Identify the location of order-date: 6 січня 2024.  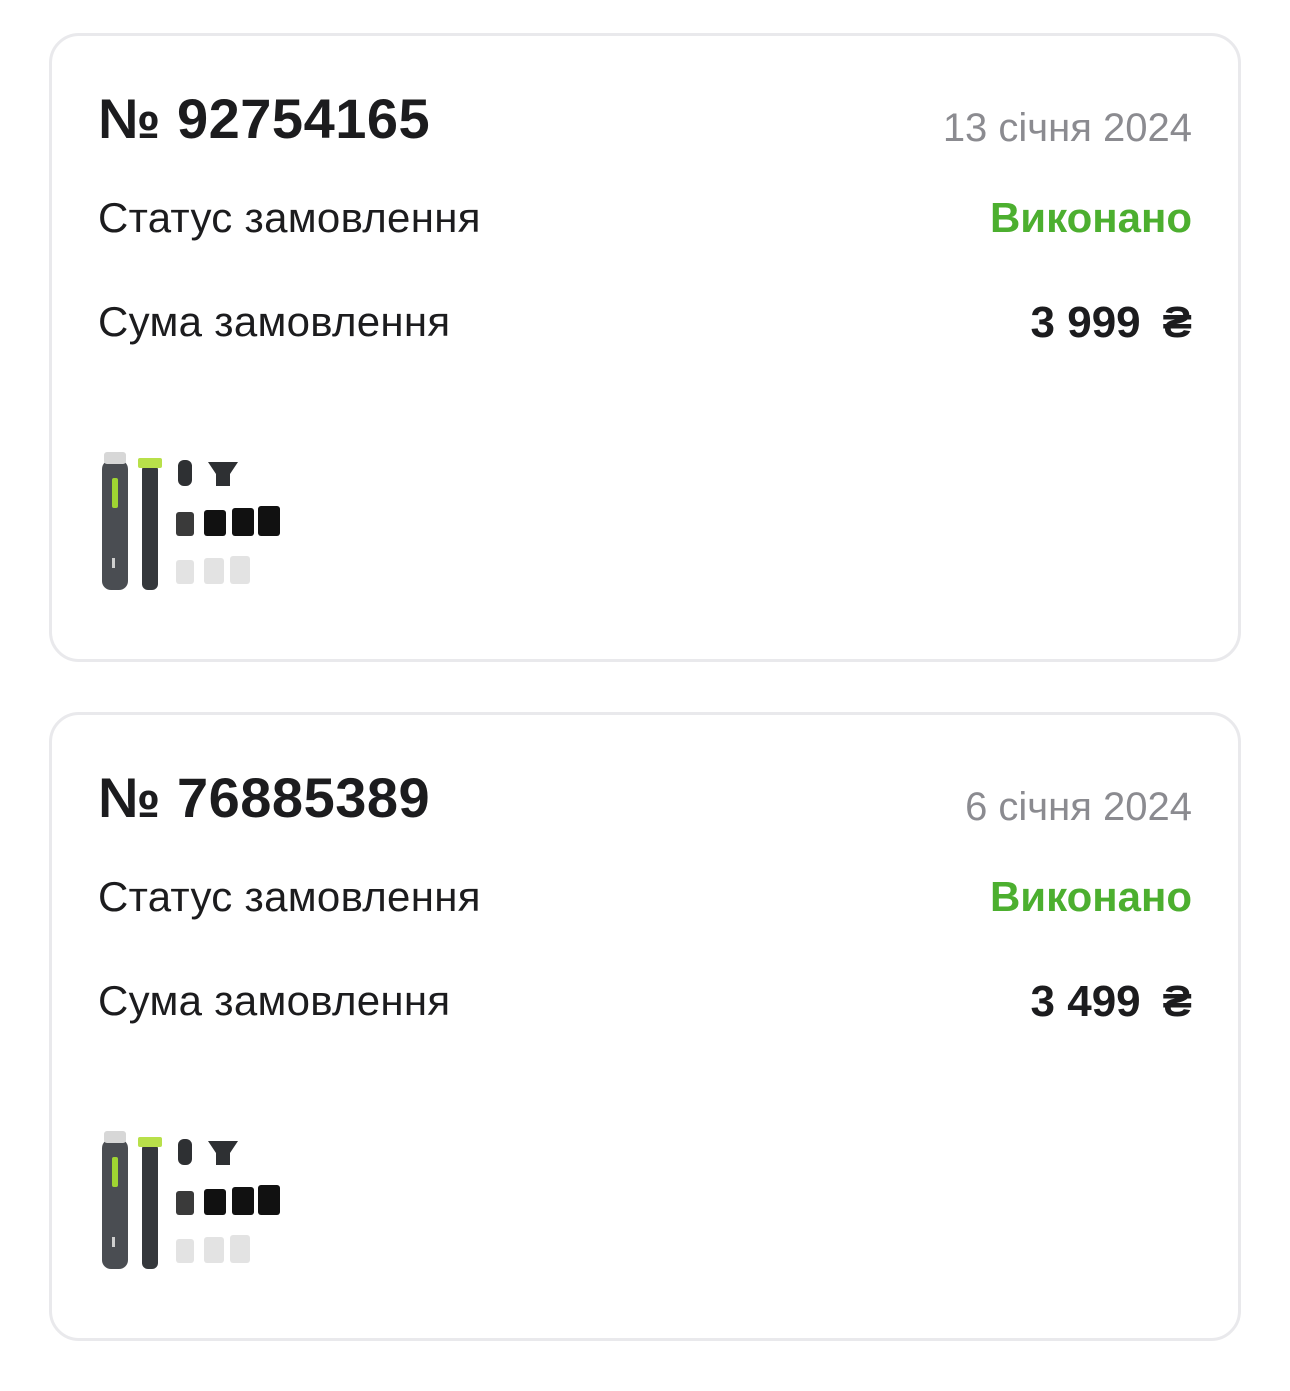
(1078, 807).